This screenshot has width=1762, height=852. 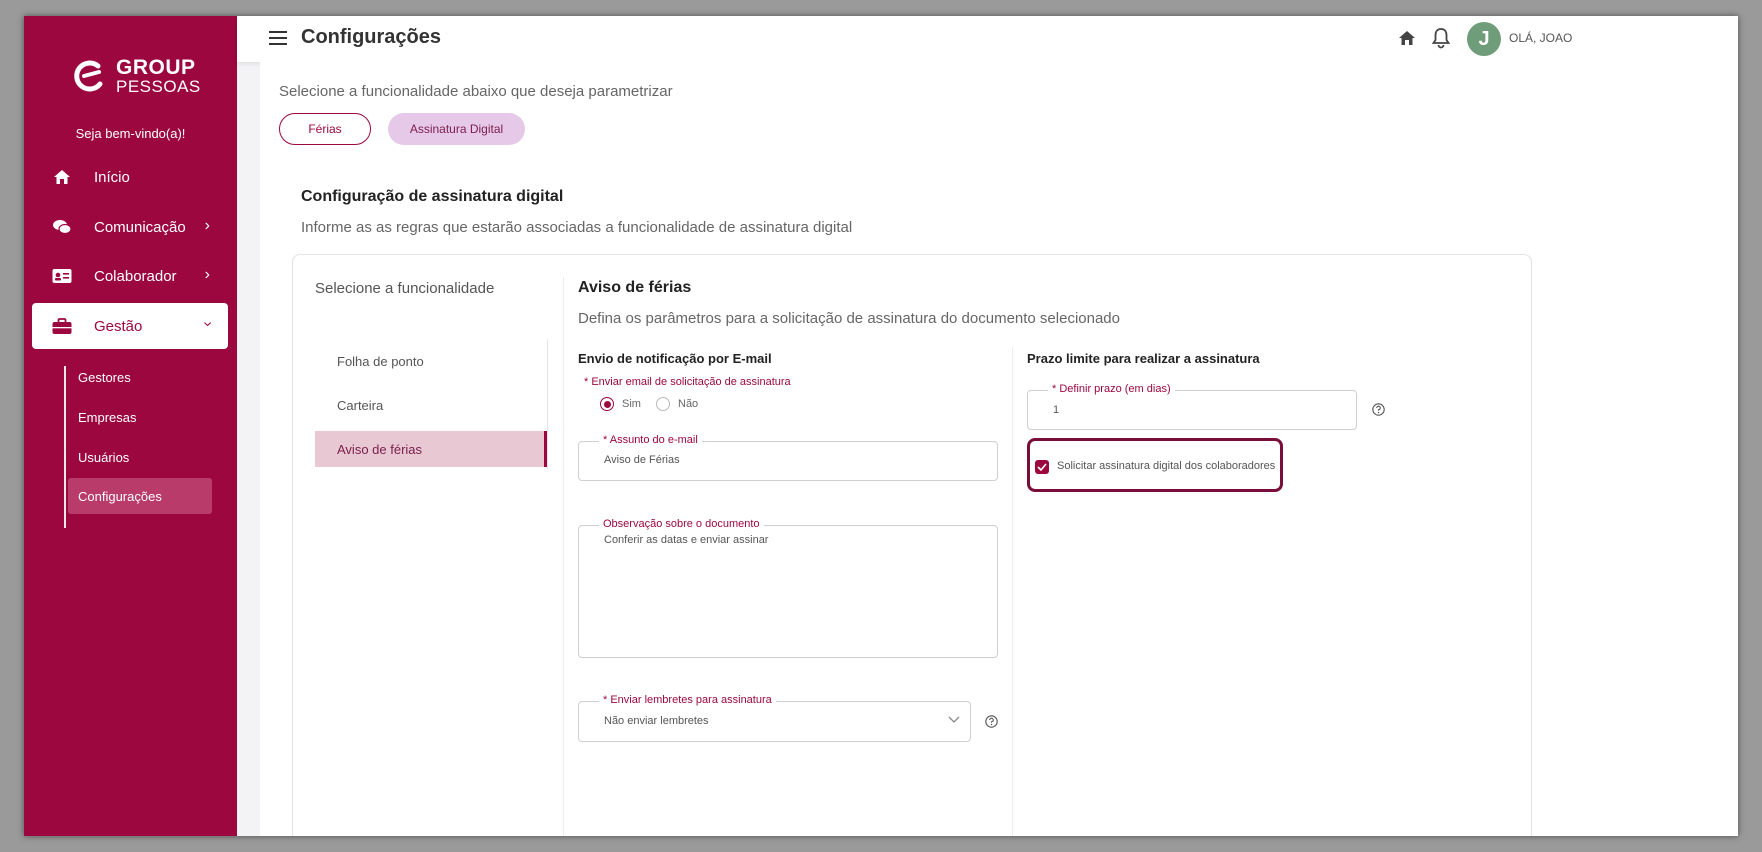 What do you see at coordinates (1115, 389) in the screenshot?
I see `deadline-field-label-text: Definir prazo (em dias)` at bounding box center [1115, 389].